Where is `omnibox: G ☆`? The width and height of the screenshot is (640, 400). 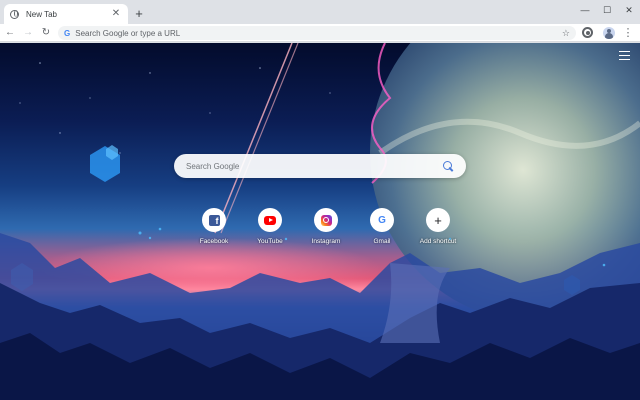
omnibox: G ☆ is located at coordinates (317, 33).